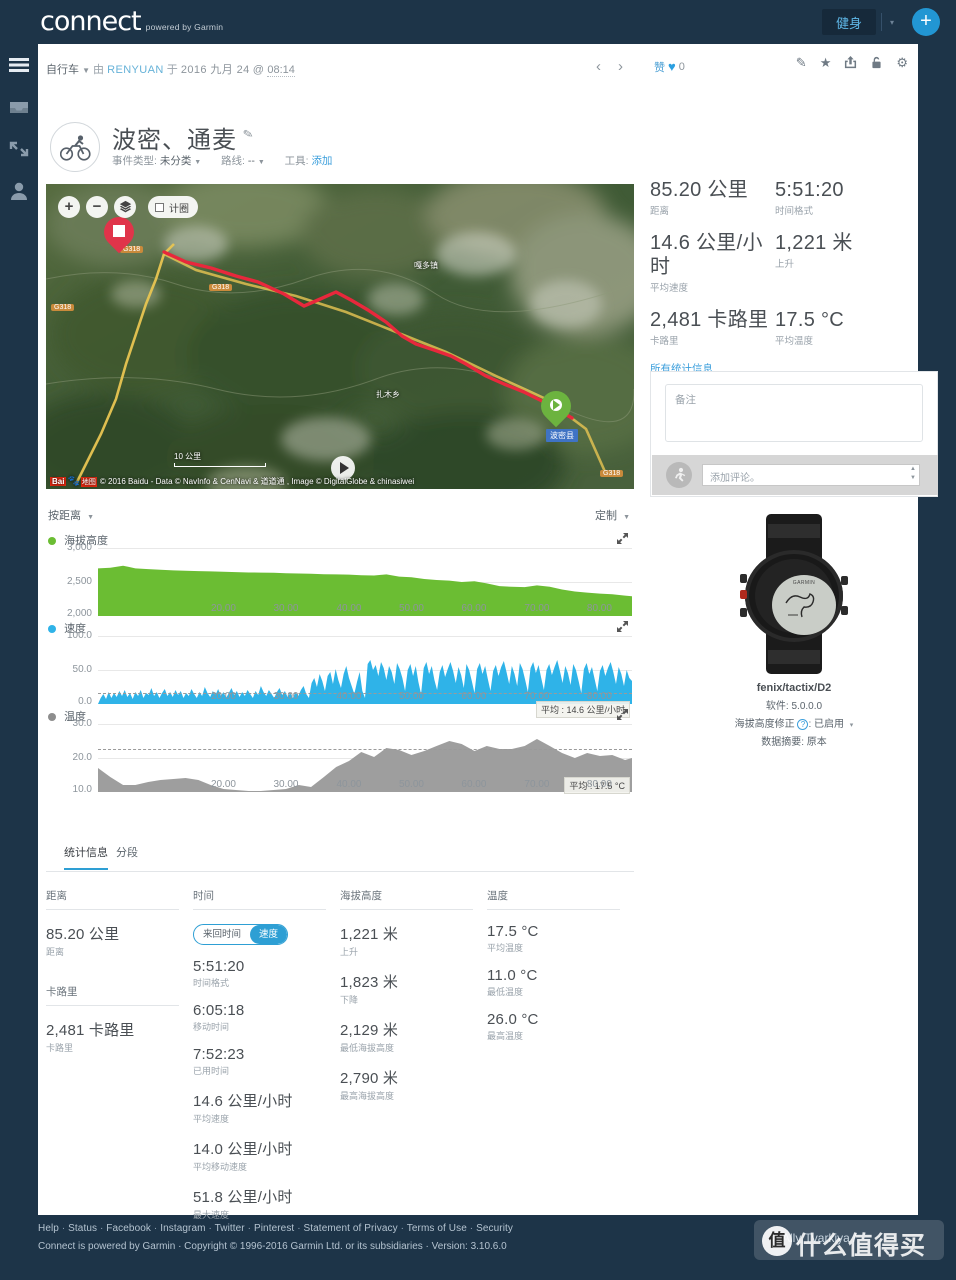 The width and height of the screenshot is (956, 1280). I want to click on stat-value: 26.0 °C, so click(513, 1019).